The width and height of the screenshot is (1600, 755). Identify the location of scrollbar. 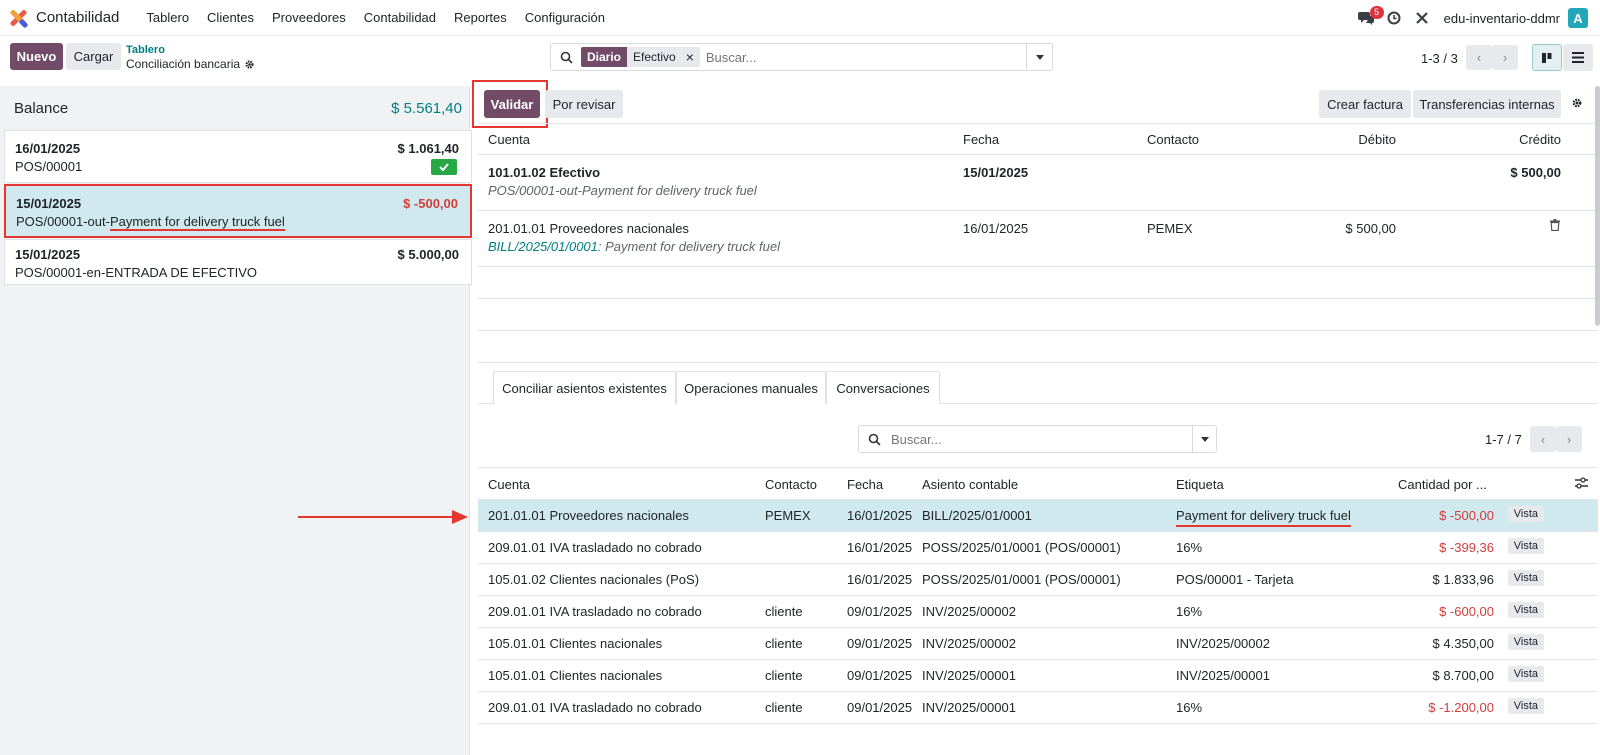
(1597, 206).